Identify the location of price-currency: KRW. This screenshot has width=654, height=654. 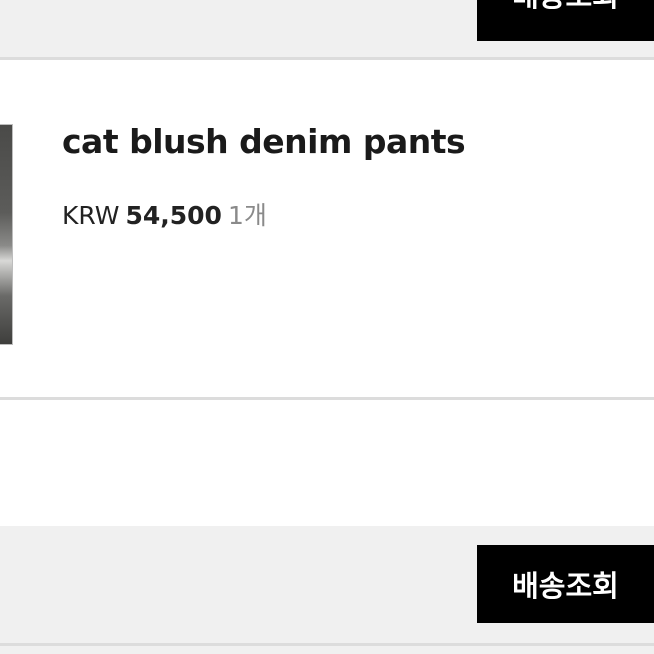
(91, 215).